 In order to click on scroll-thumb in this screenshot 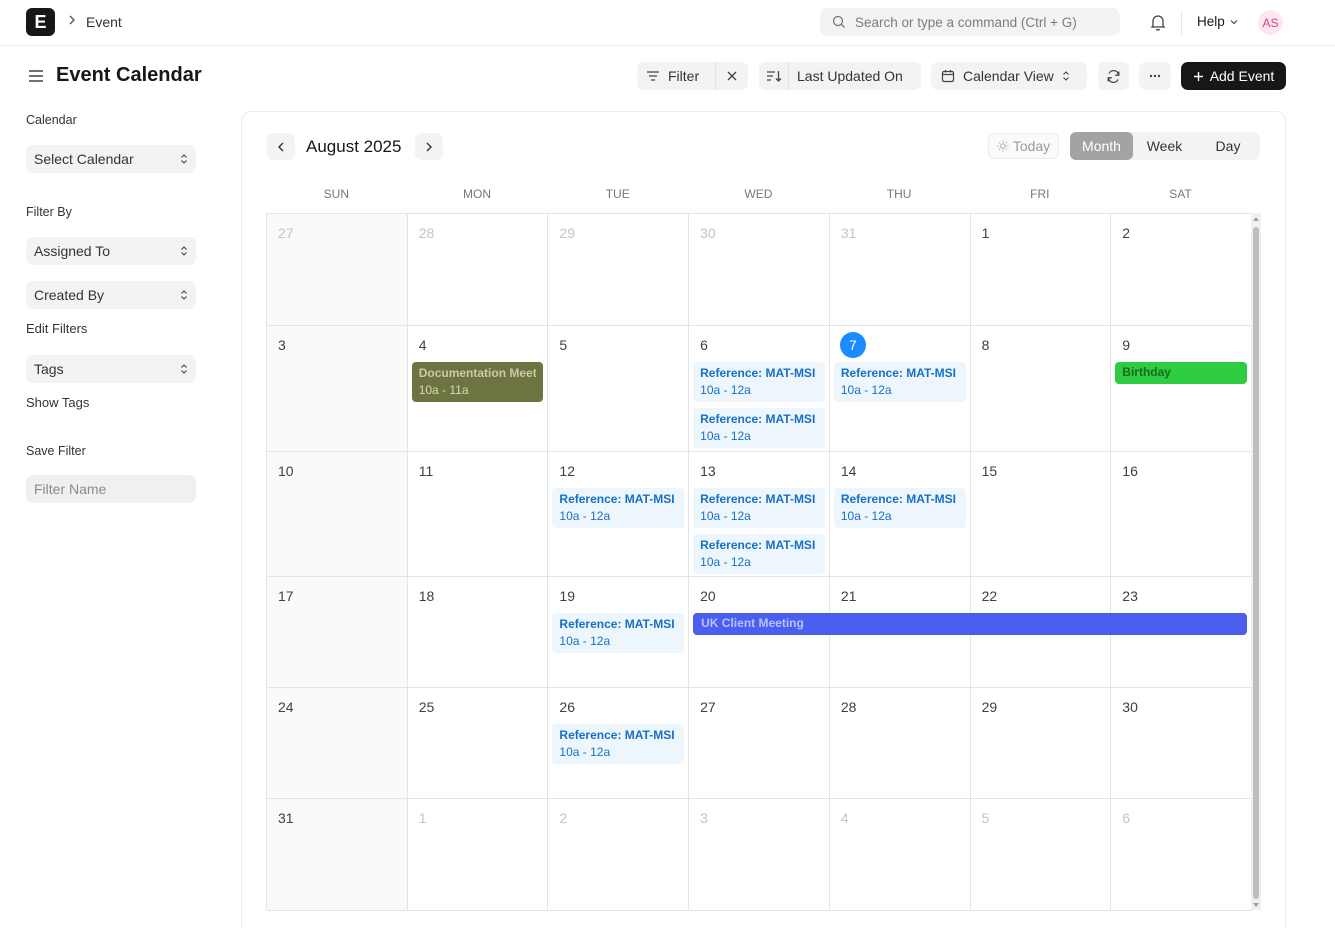, I will do `click(1256, 563)`.